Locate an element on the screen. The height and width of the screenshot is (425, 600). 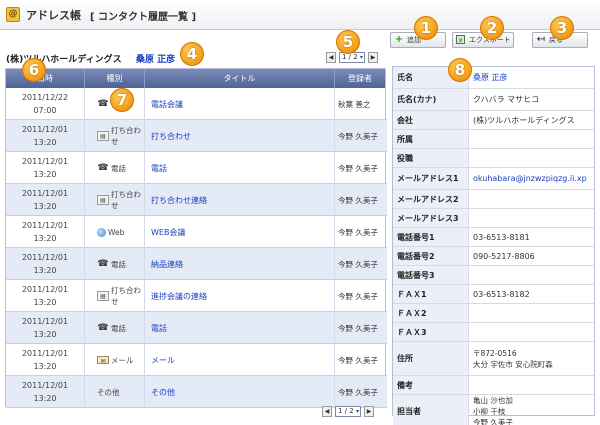
detail-label: ＦＡＸ2 is located at coordinates (431, 313).